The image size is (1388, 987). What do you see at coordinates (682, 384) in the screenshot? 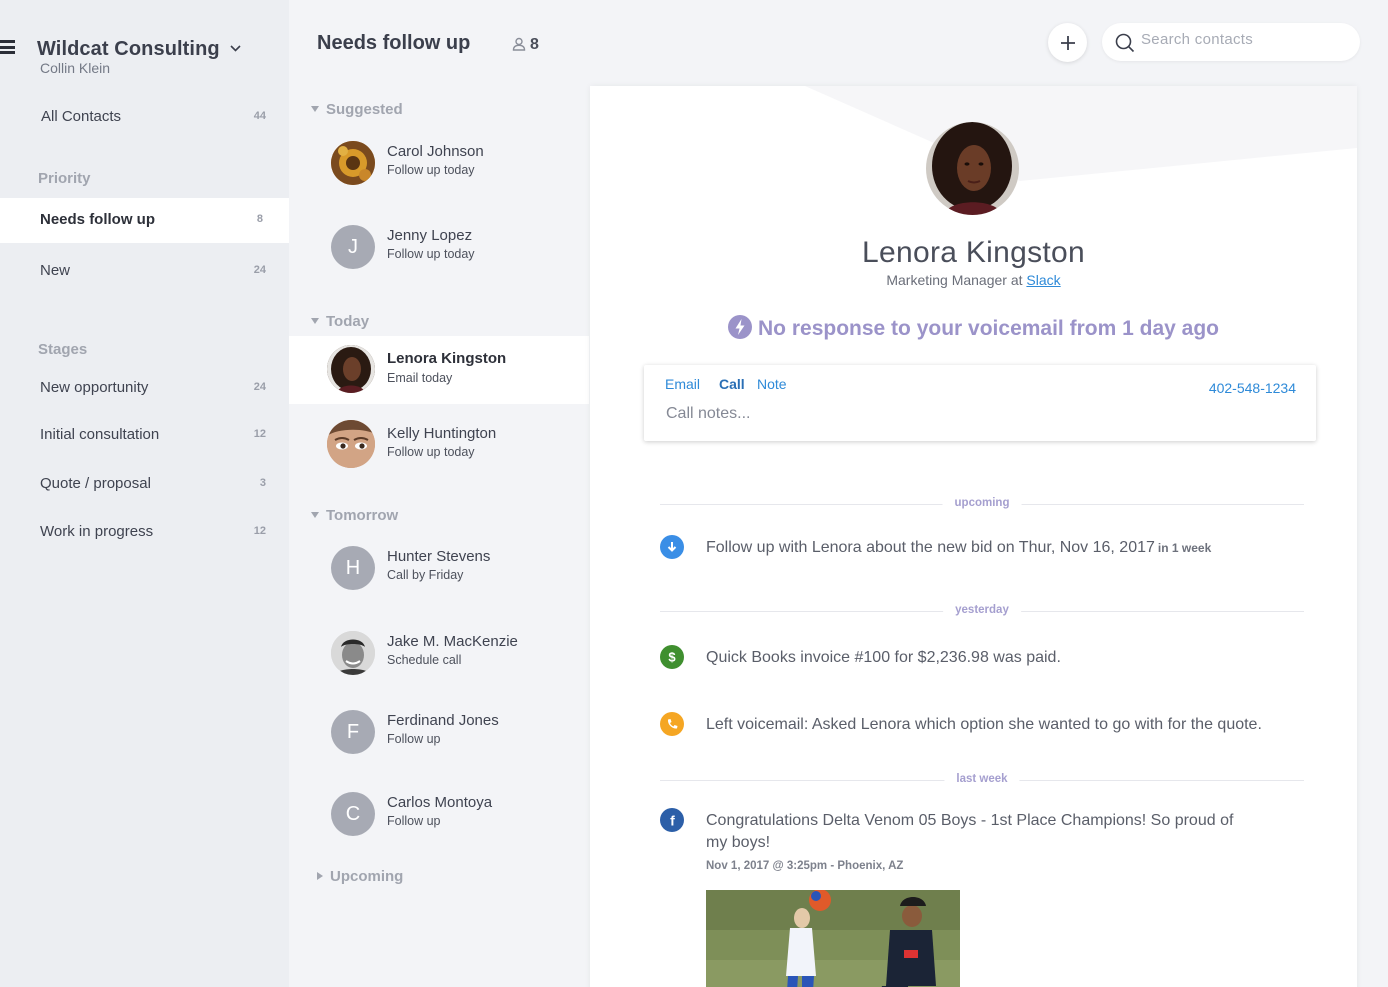
I see `tab-email: Email` at bounding box center [682, 384].